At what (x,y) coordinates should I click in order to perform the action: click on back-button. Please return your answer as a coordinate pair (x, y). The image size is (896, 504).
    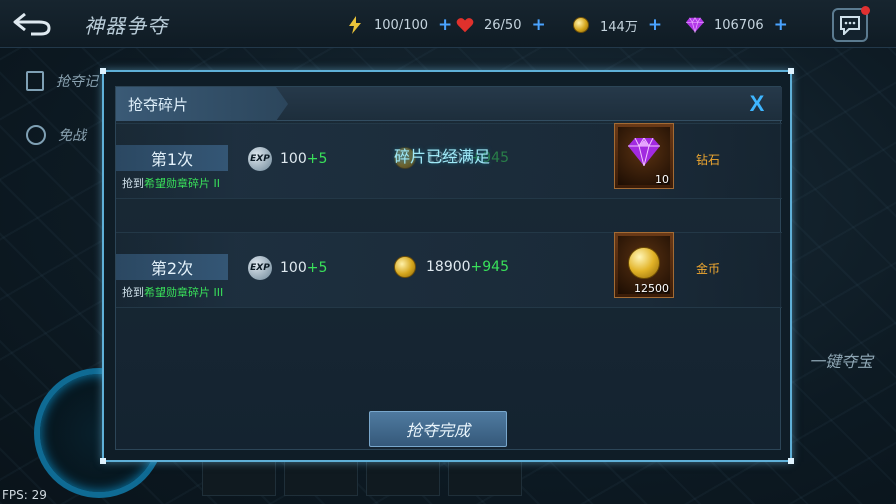
    Looking at the image, I should click on (33, 24).